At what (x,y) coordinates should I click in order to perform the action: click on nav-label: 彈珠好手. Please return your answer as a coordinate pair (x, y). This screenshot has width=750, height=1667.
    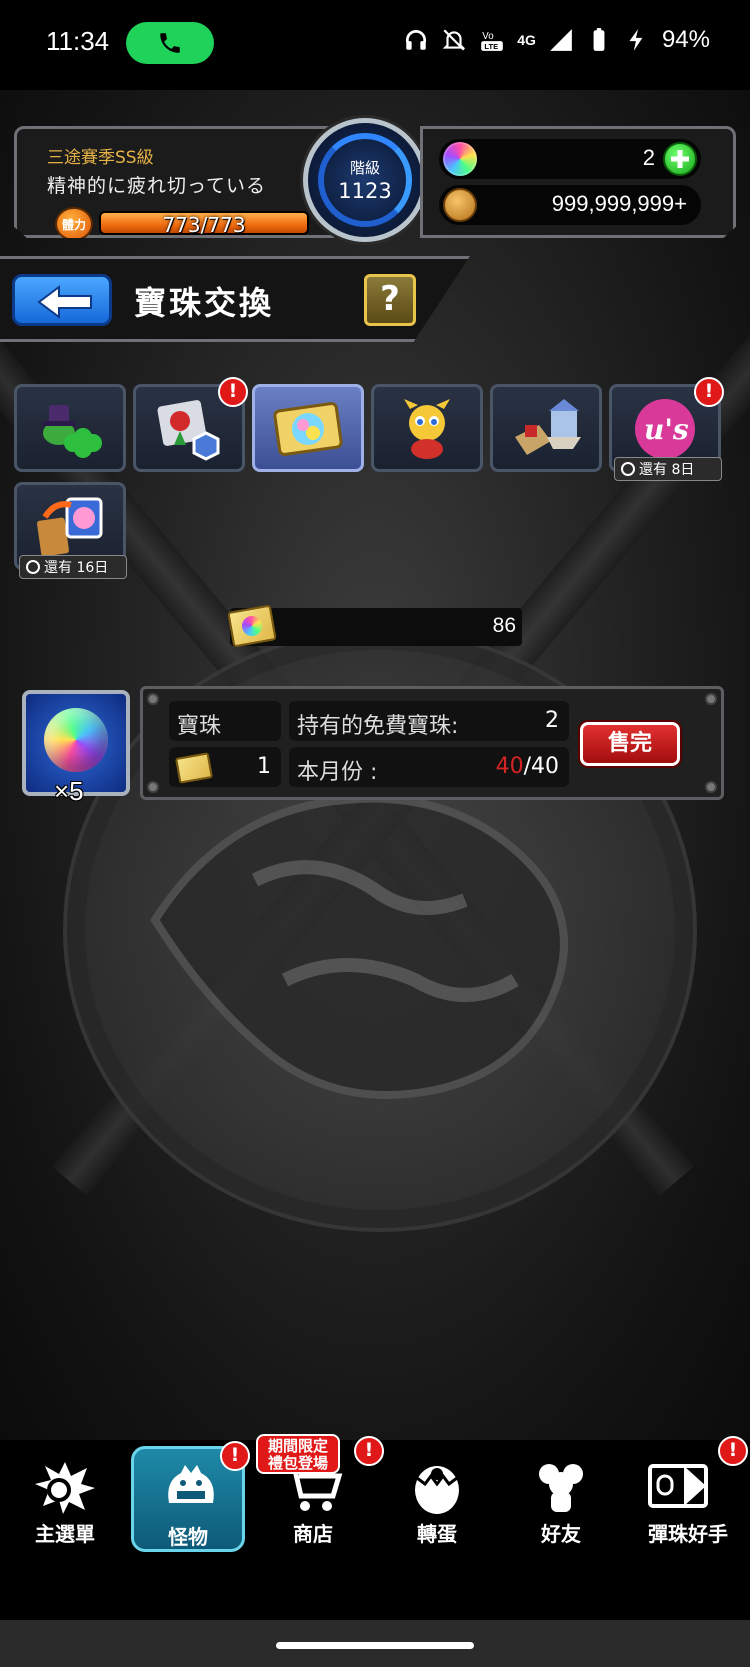
    Looking at the image, I should click on (688, 1534).